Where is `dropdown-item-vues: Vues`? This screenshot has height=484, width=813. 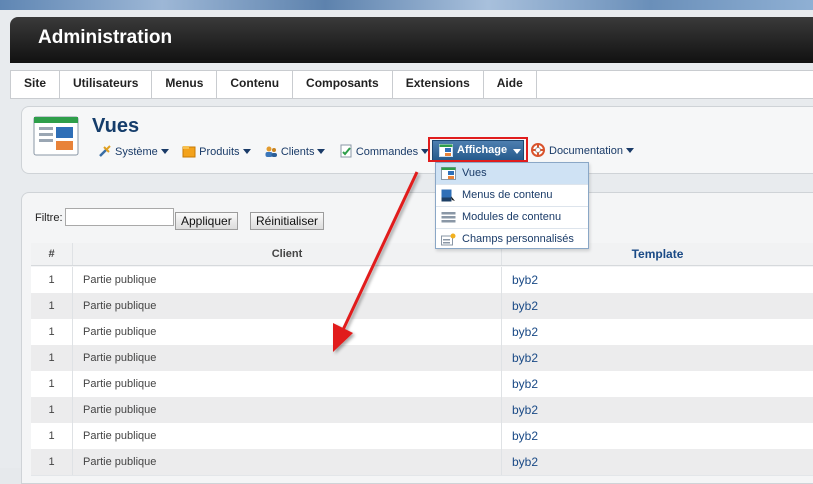 dropdown-item-vues: Vues is located at coordinates (512, 174).